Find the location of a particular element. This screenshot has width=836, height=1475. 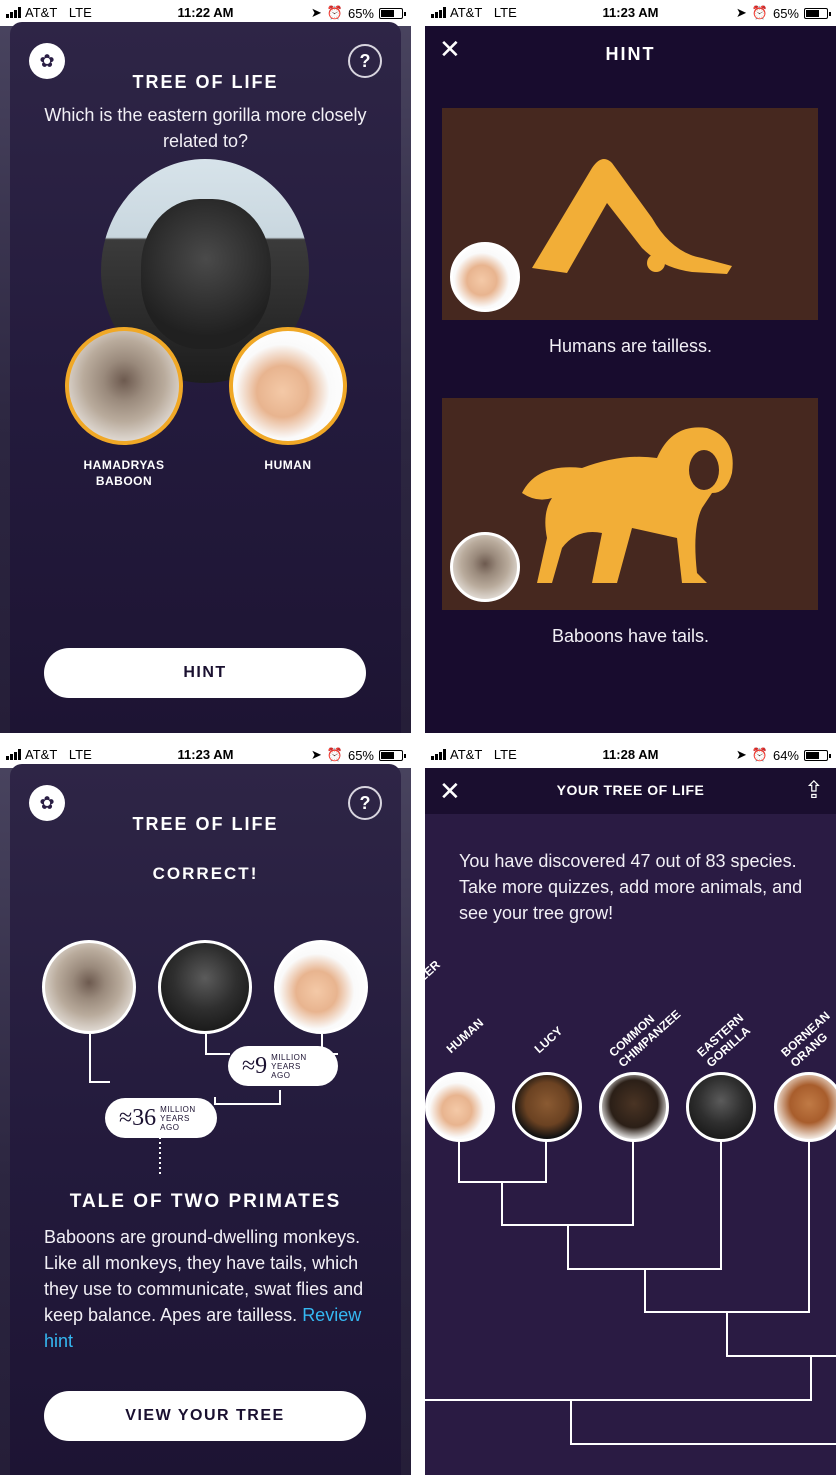

baboon-thumb is located at coordinates (485, 567).